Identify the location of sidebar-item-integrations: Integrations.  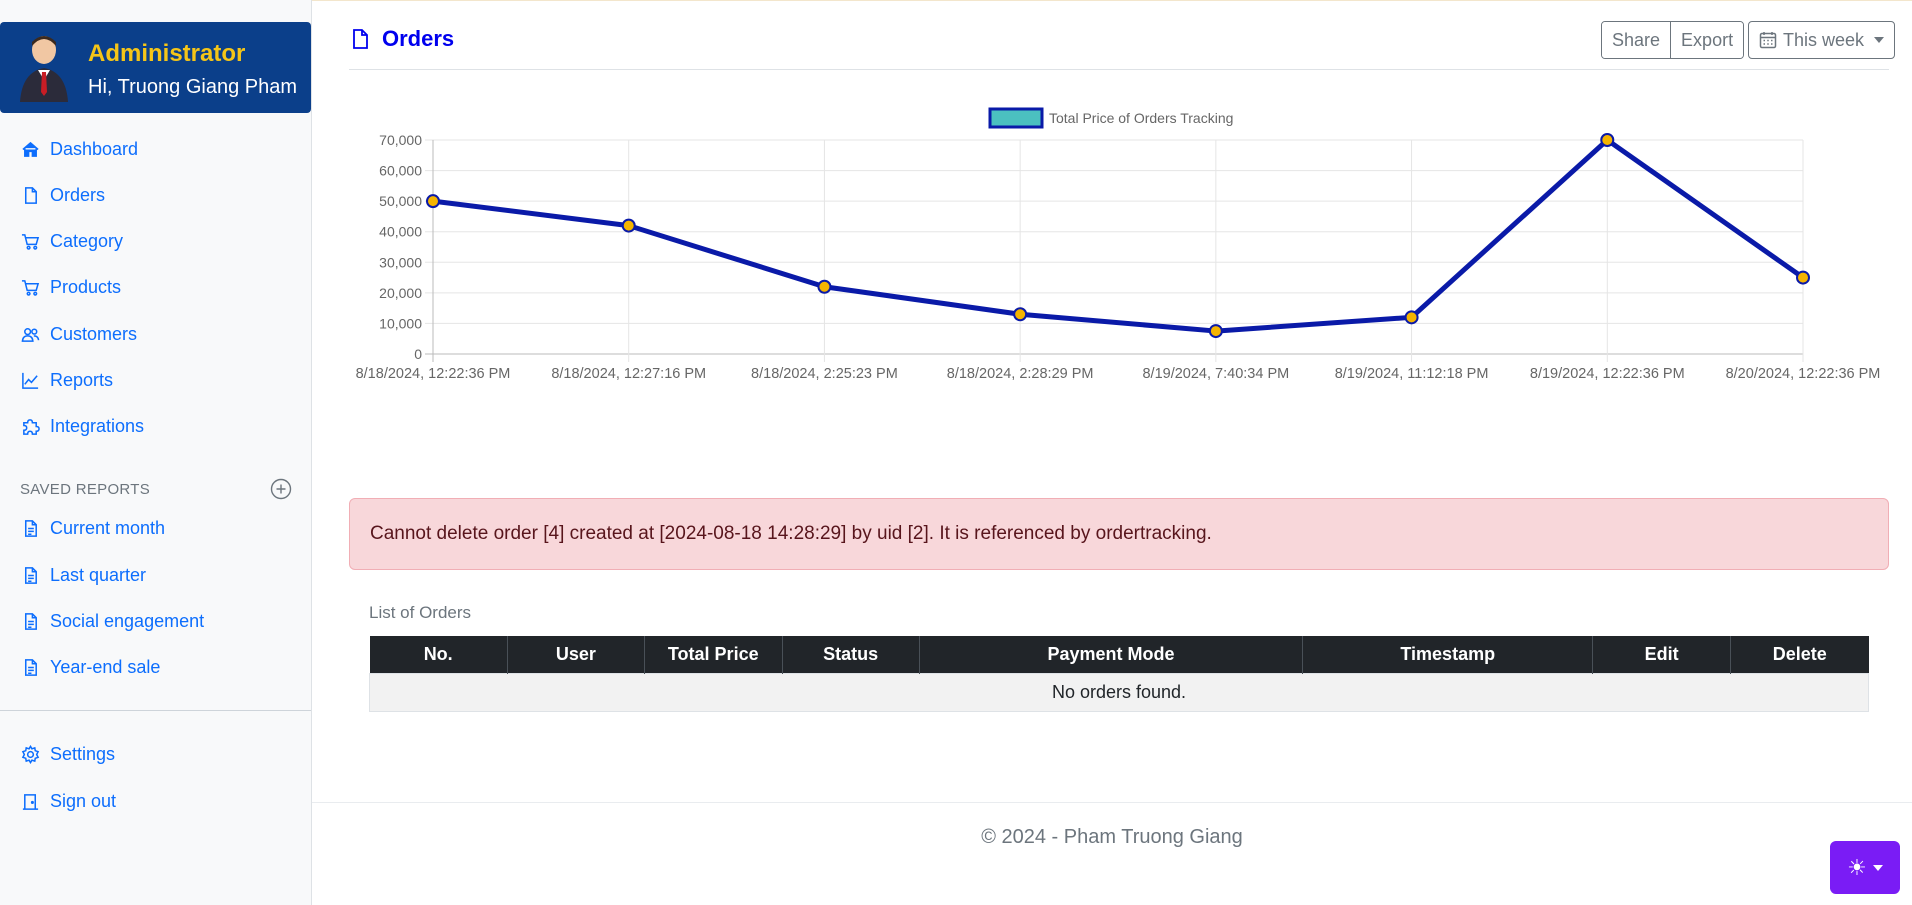
(82, 426).